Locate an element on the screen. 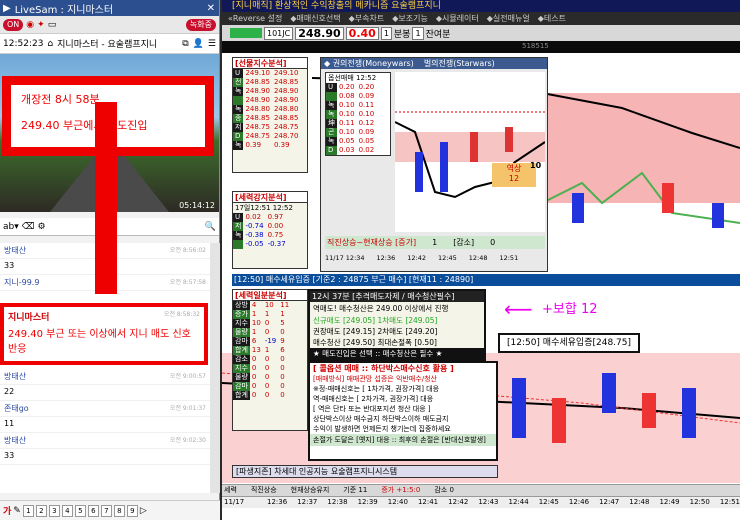  table-cell: 0.05 is located at coordinates (347, 141).